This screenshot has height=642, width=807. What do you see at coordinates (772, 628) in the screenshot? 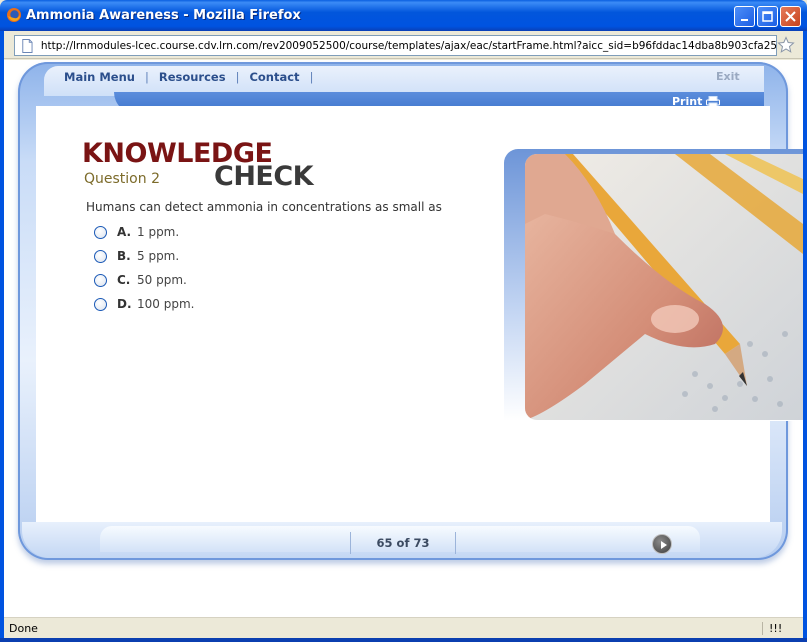
I see `status-indicator: !!!` at bounding box center [772, 628].